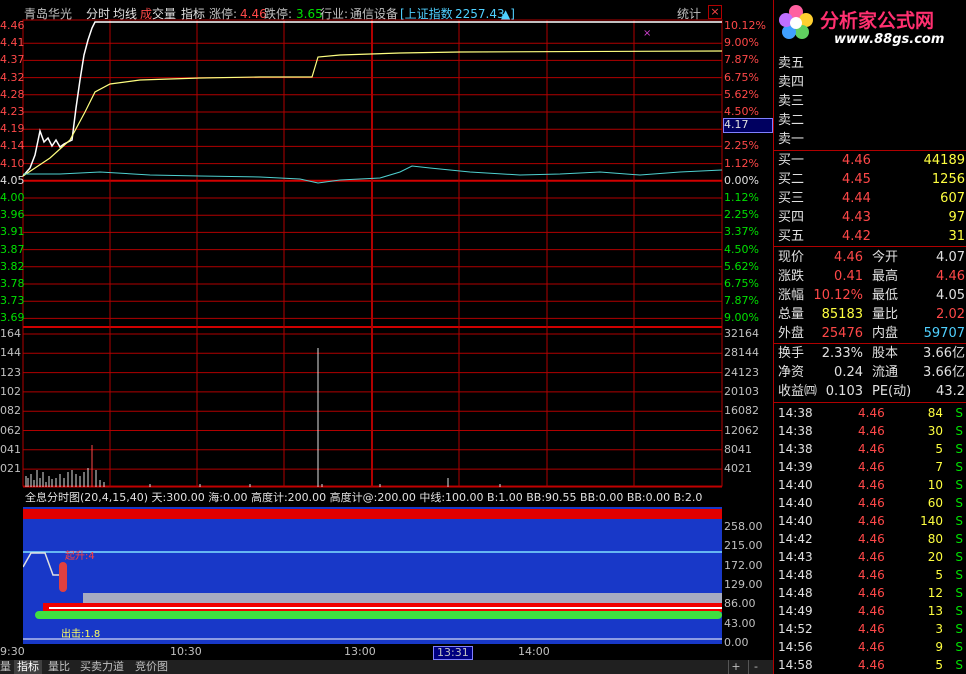  I want to click on tab-volume-bottom: 量, so click(5, 667).